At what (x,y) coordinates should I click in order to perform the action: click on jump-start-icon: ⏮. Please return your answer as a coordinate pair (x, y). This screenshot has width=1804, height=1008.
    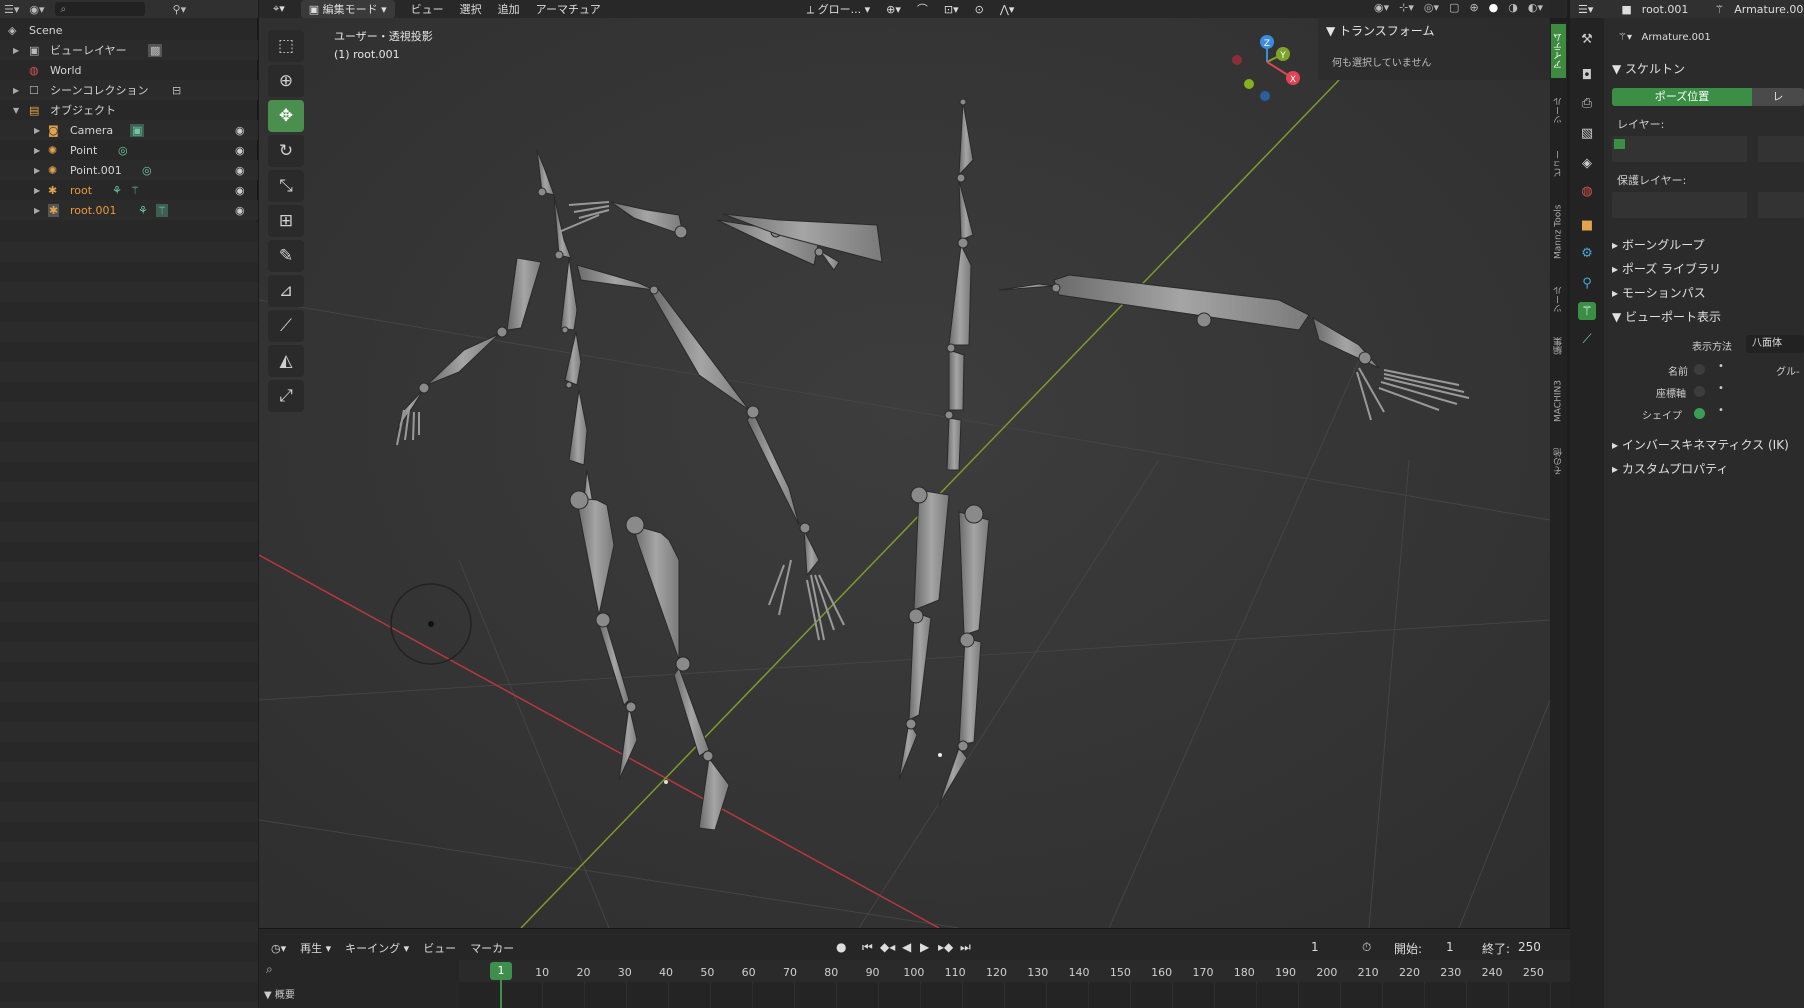
    Looking at the image, I should click on (867, 947).